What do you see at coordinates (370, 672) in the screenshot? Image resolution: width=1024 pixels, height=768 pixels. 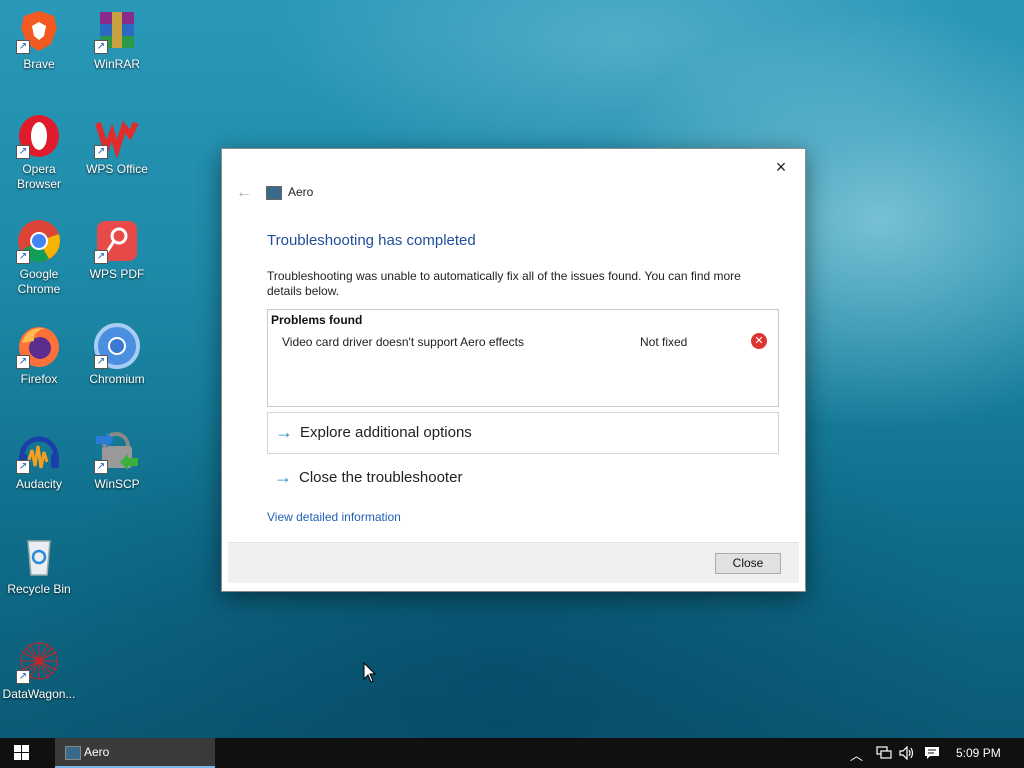 I see `mouse-cursor-icon` at bounding box center [370, 672].